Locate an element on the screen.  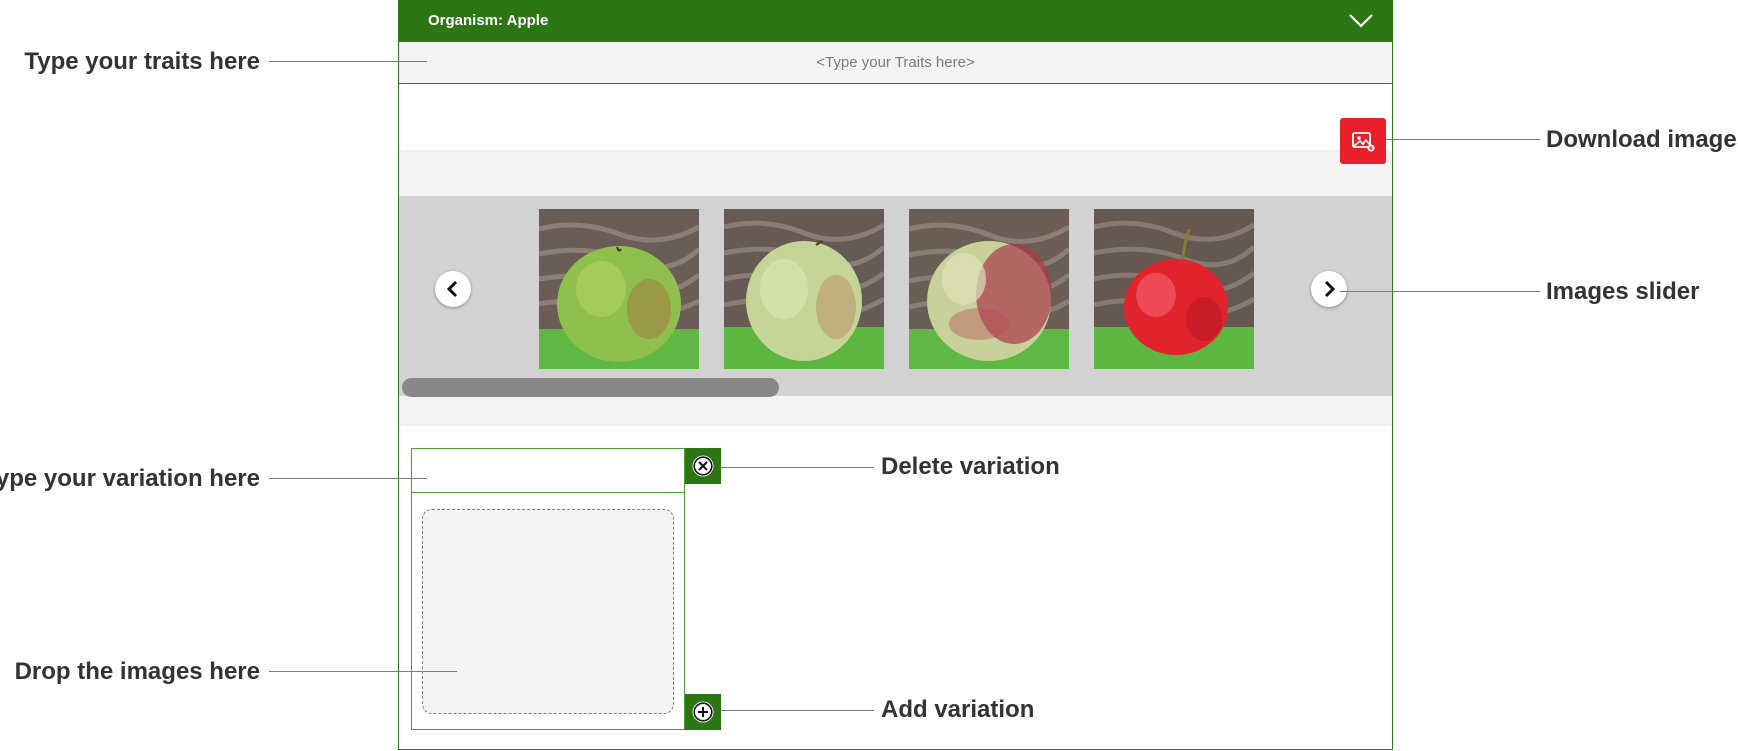
annotation-delete-line is located at coordinates (797, 467).